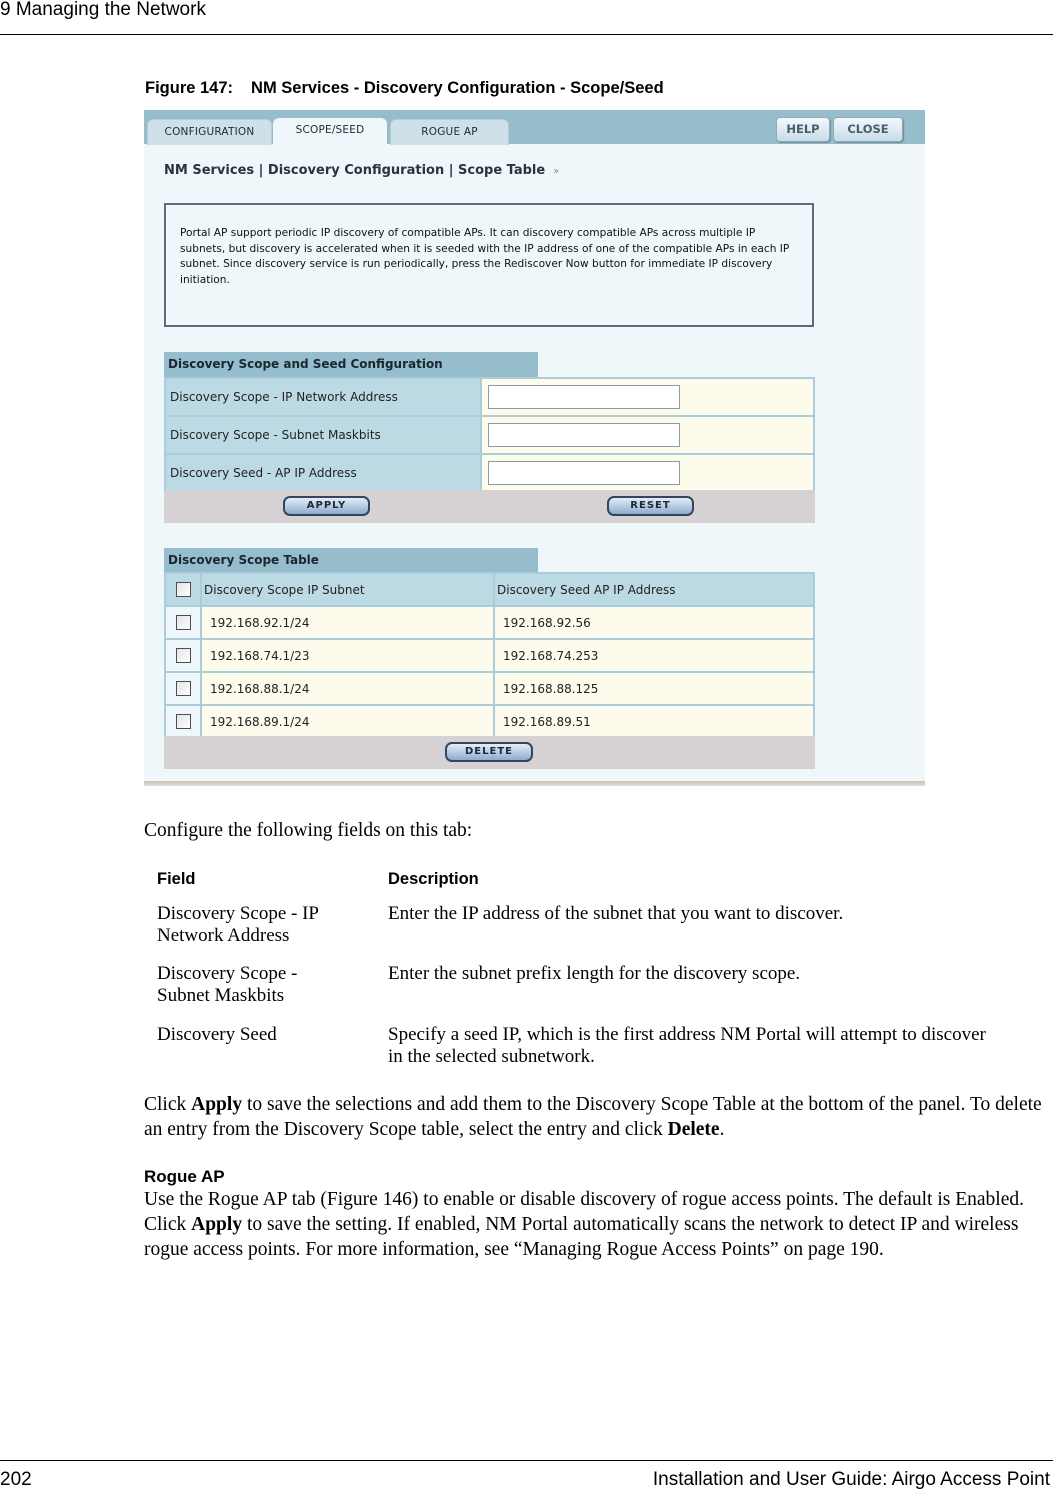 The image size is (1053, 1492). What do you see at coordinates (868, 129) in the screenshot?
I see `close-button: CLOSE` at bounding box center [868, 129].